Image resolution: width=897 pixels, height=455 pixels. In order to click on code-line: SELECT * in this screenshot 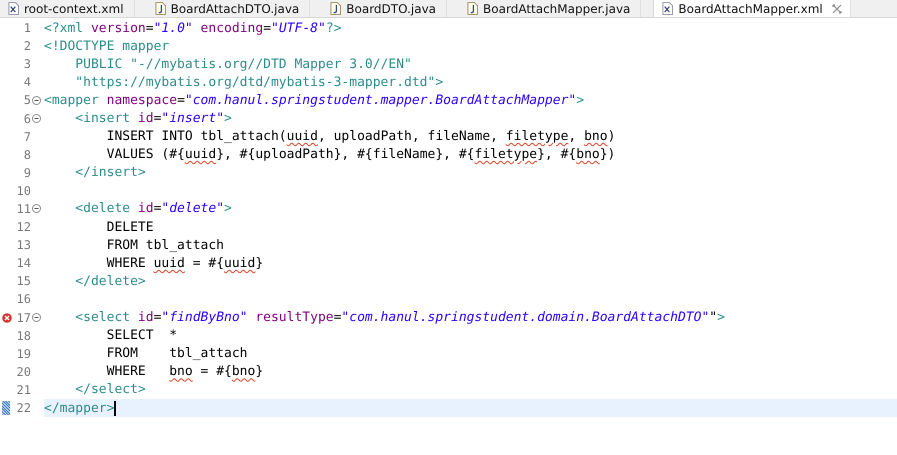, I will do `click(142, 336)`.